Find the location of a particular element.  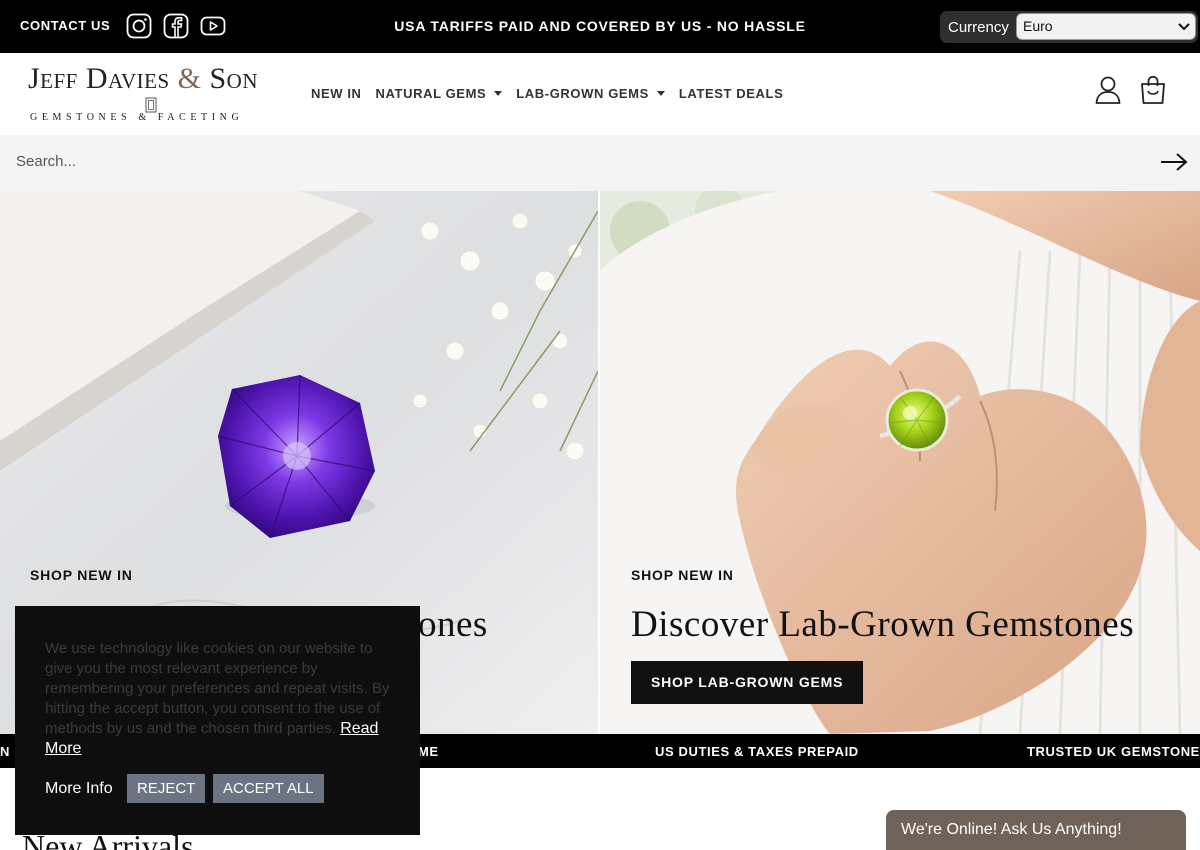

cart-icon is located at coordinates (1153, 90).